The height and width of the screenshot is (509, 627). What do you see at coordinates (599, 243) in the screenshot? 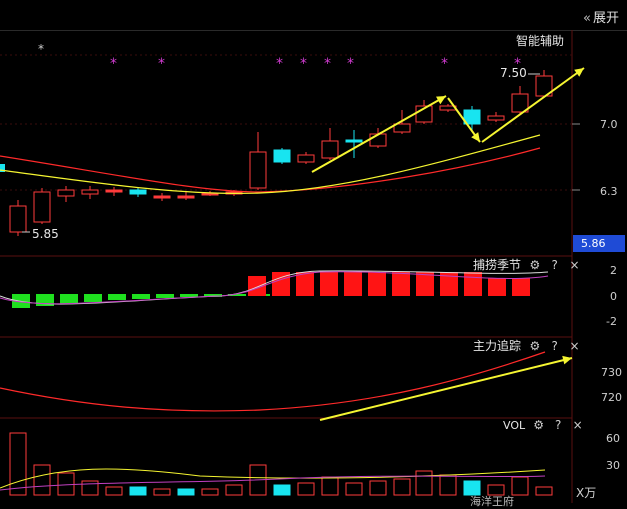
I see `current-price-tag: 5.86` at bounding box center [599, 243].